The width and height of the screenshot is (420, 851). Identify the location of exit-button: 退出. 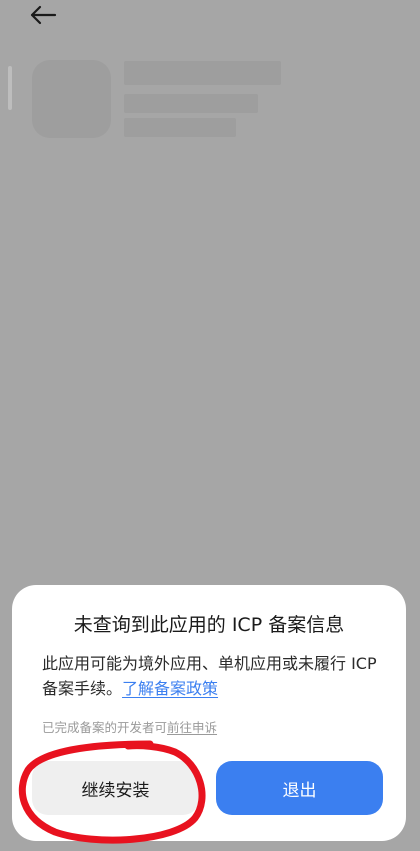
(299, 788).